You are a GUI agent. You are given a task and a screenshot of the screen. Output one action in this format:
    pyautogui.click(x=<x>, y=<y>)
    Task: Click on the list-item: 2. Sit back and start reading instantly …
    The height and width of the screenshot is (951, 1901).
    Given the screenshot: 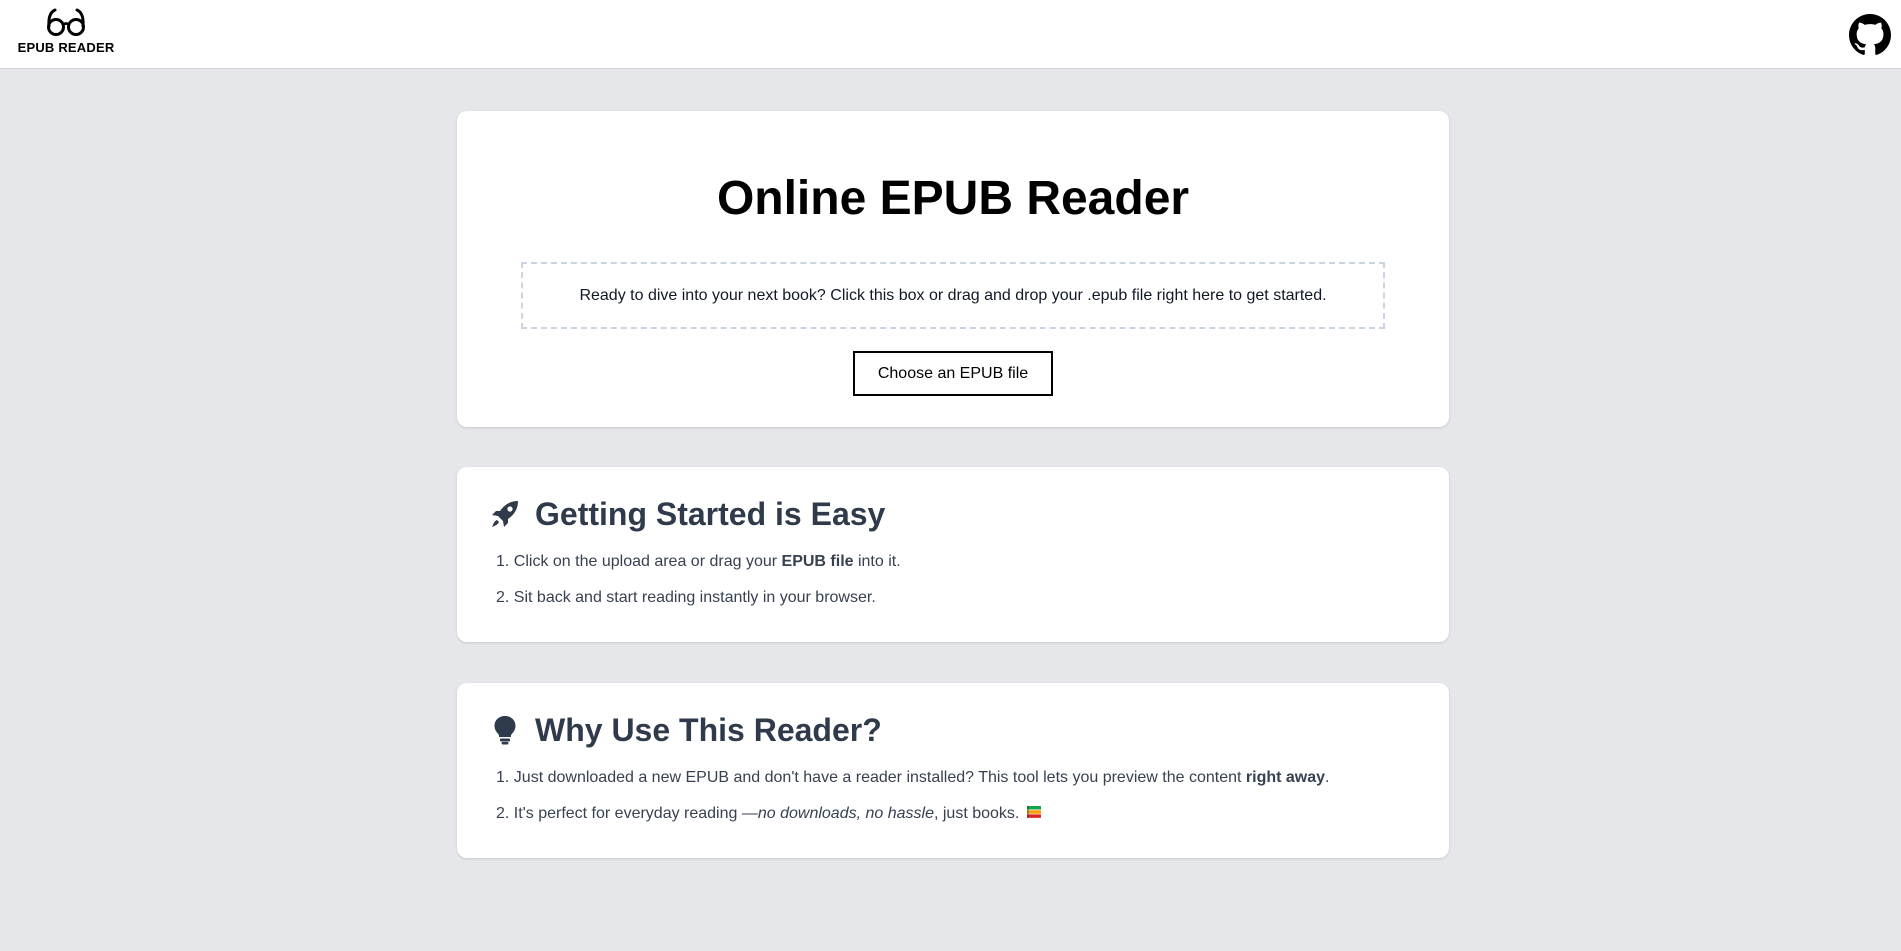 What is the action you would take?
    pyautogui.click(x=686, y=597)
    